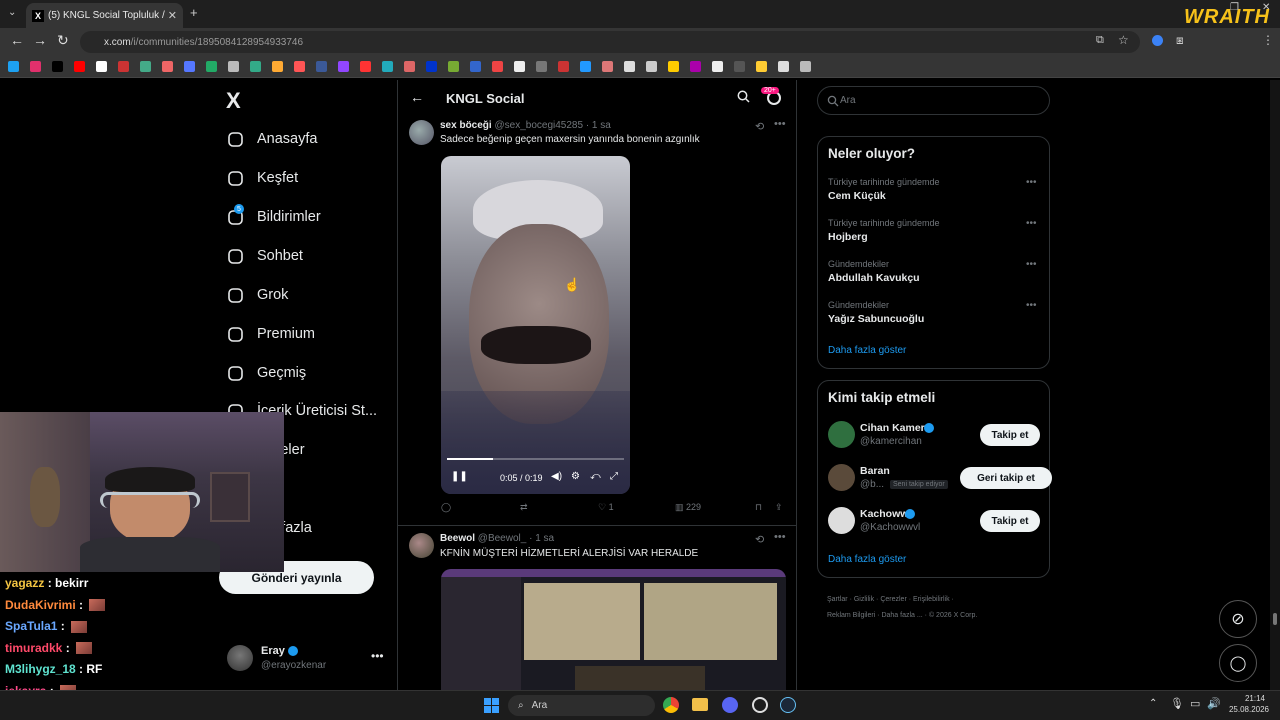 This screenshot has height=720, width=1280. Describe the element at coordinates (502, 538) in the screenshot. I see `post-author-handle: @Beewol_` at that location.